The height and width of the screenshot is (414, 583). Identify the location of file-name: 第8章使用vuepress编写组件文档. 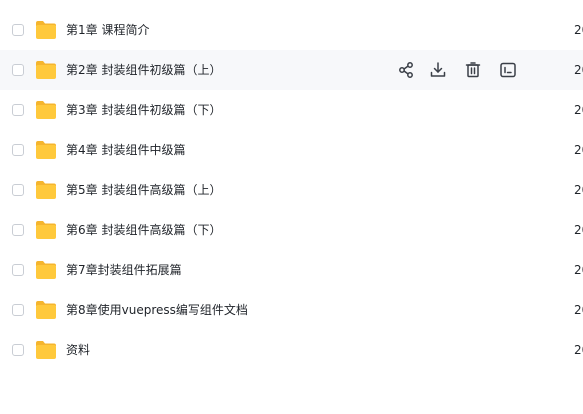
(157, 310).